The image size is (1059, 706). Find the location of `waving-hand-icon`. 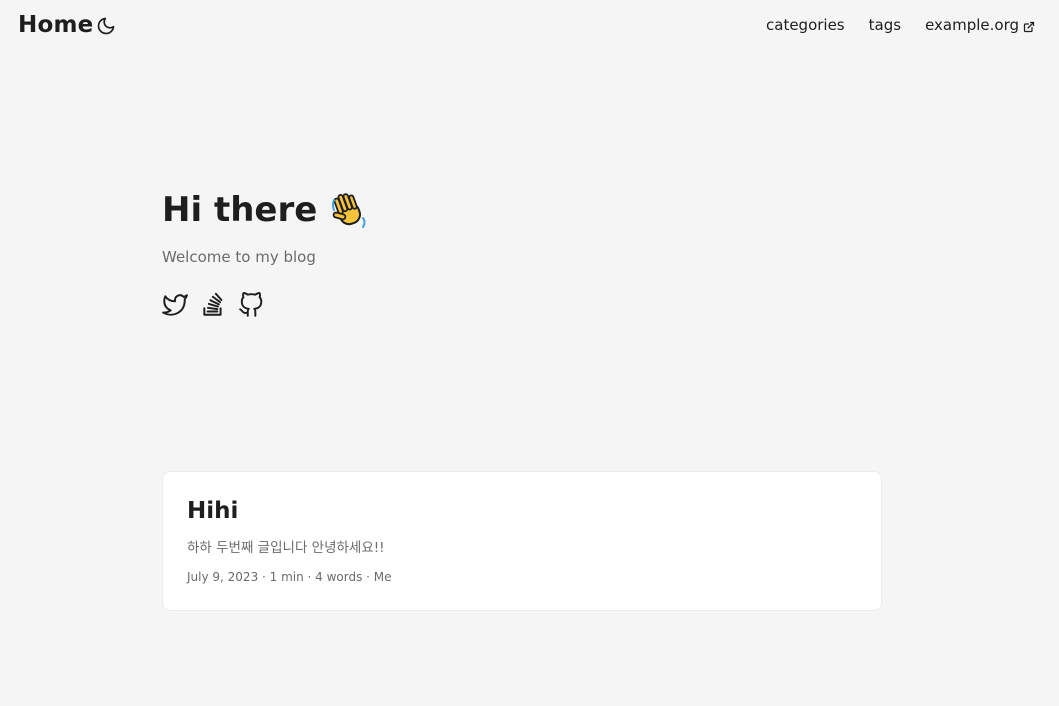

waving-hand-icon is located at coordinates (349, 210).